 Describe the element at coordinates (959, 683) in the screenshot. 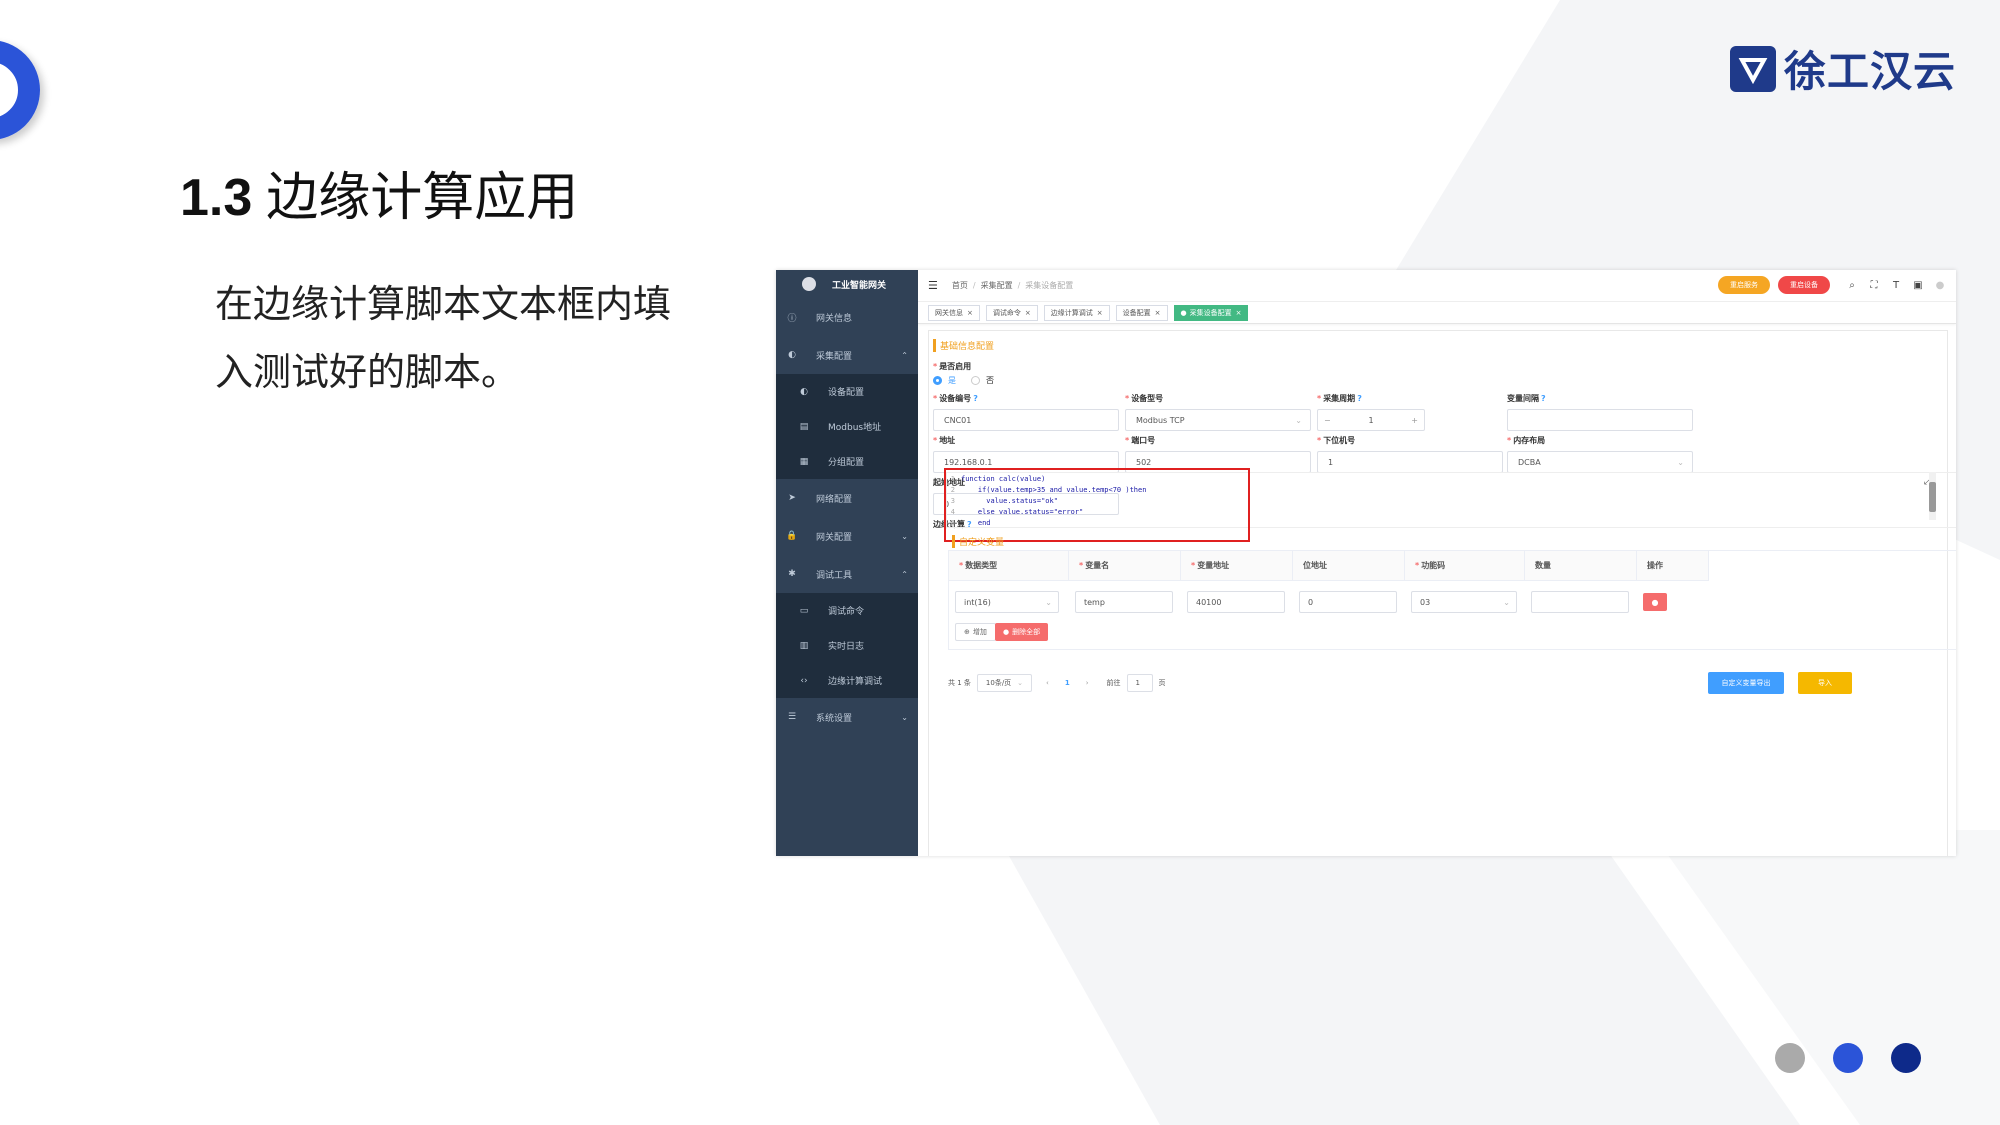

I see `total-count: 共 1 条` at that location.